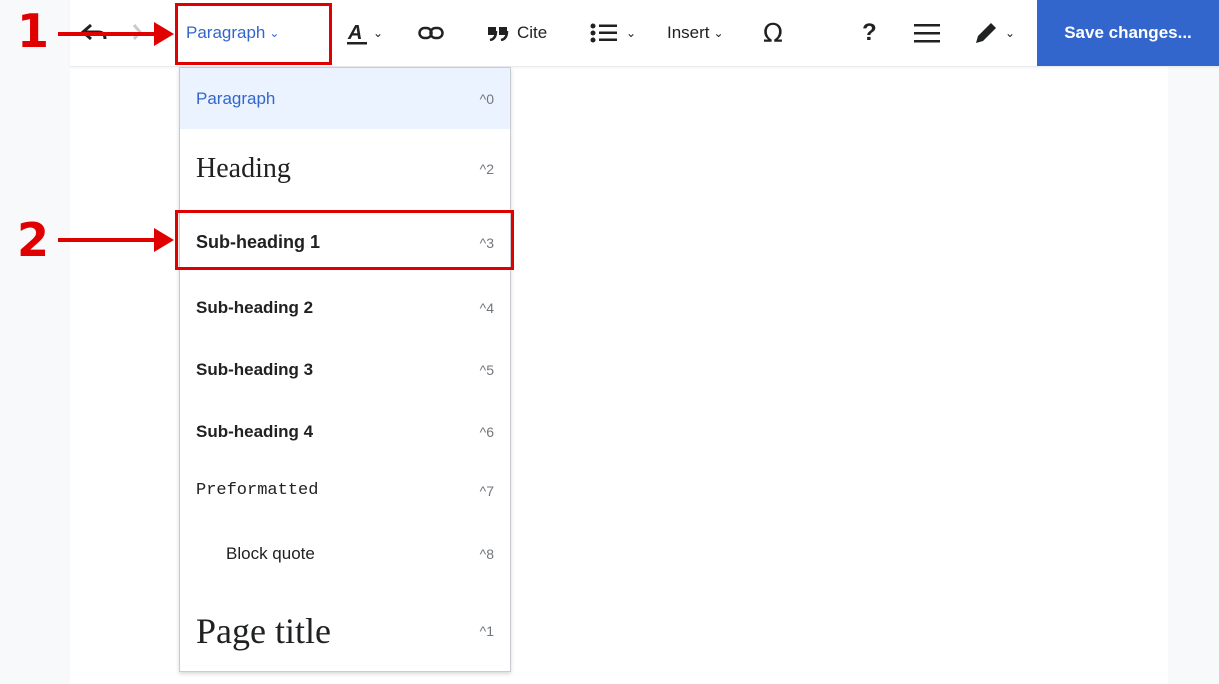 The width and height of the screenshot is (1219, 684). I want to click on menu-item-label: Paragraph, so click(236, 98).